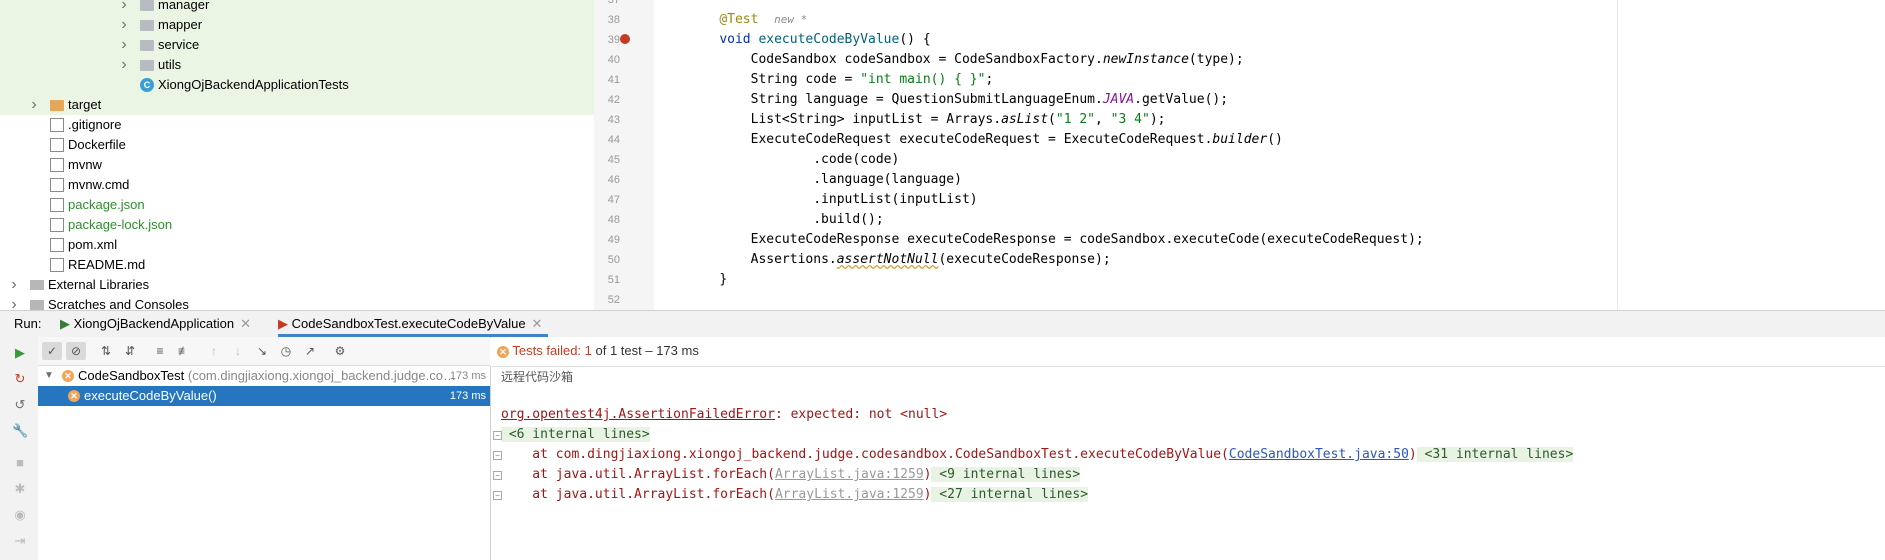 This screenshot has width=1885, height=560. Describe the element at coordinates (723, 279) in the screenshot. I see `code-line-51: }` at that location.